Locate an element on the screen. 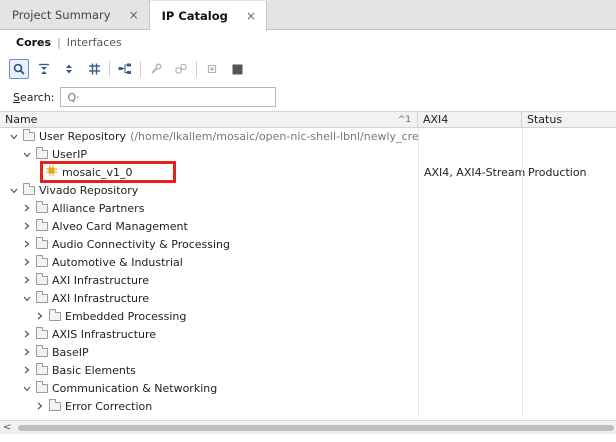  expand-all-icon is located at coordinates (69, 69).